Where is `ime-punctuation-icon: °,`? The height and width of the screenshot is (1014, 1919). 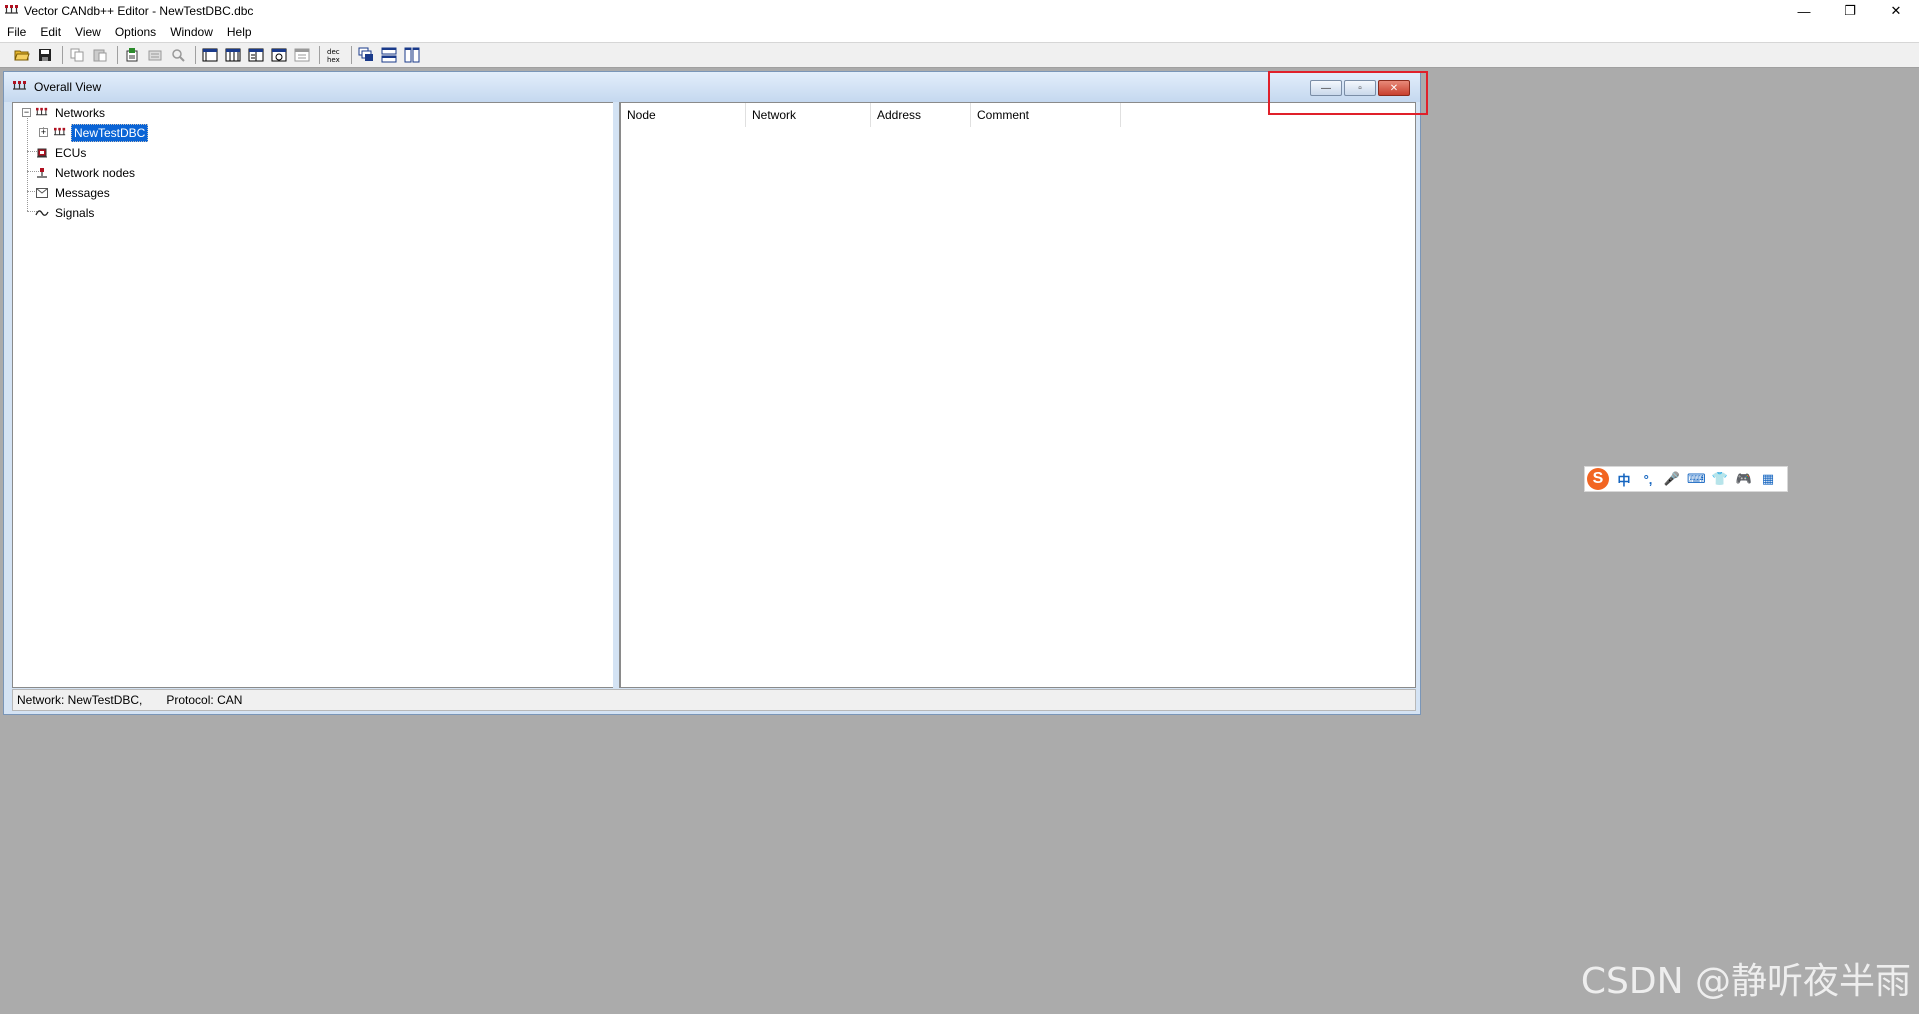
ime-punctuation-icon: °, is located at coordinates (1648, 479).